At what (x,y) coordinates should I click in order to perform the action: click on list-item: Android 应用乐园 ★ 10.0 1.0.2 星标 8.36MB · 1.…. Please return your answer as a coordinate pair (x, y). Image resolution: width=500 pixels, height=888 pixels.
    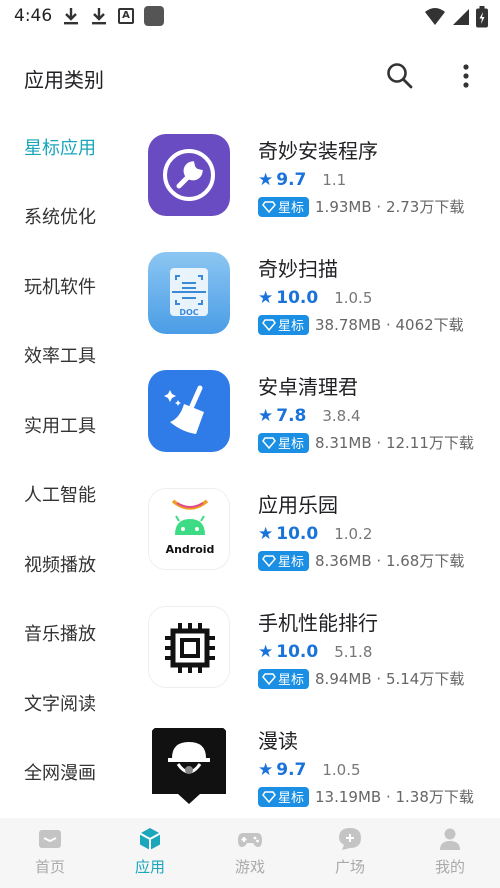
    Looking at the image, I should click on (320, 537).